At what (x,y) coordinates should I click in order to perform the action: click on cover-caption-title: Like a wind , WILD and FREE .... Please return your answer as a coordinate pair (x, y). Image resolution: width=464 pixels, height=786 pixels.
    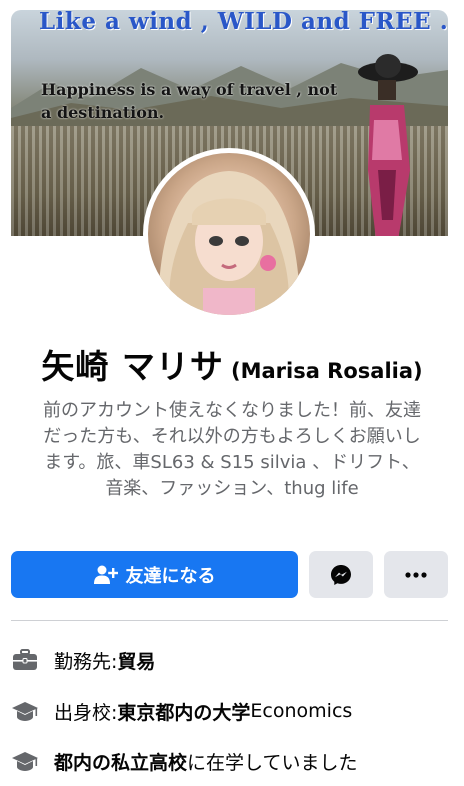
    Looking at the image, I should click on (243, 22).